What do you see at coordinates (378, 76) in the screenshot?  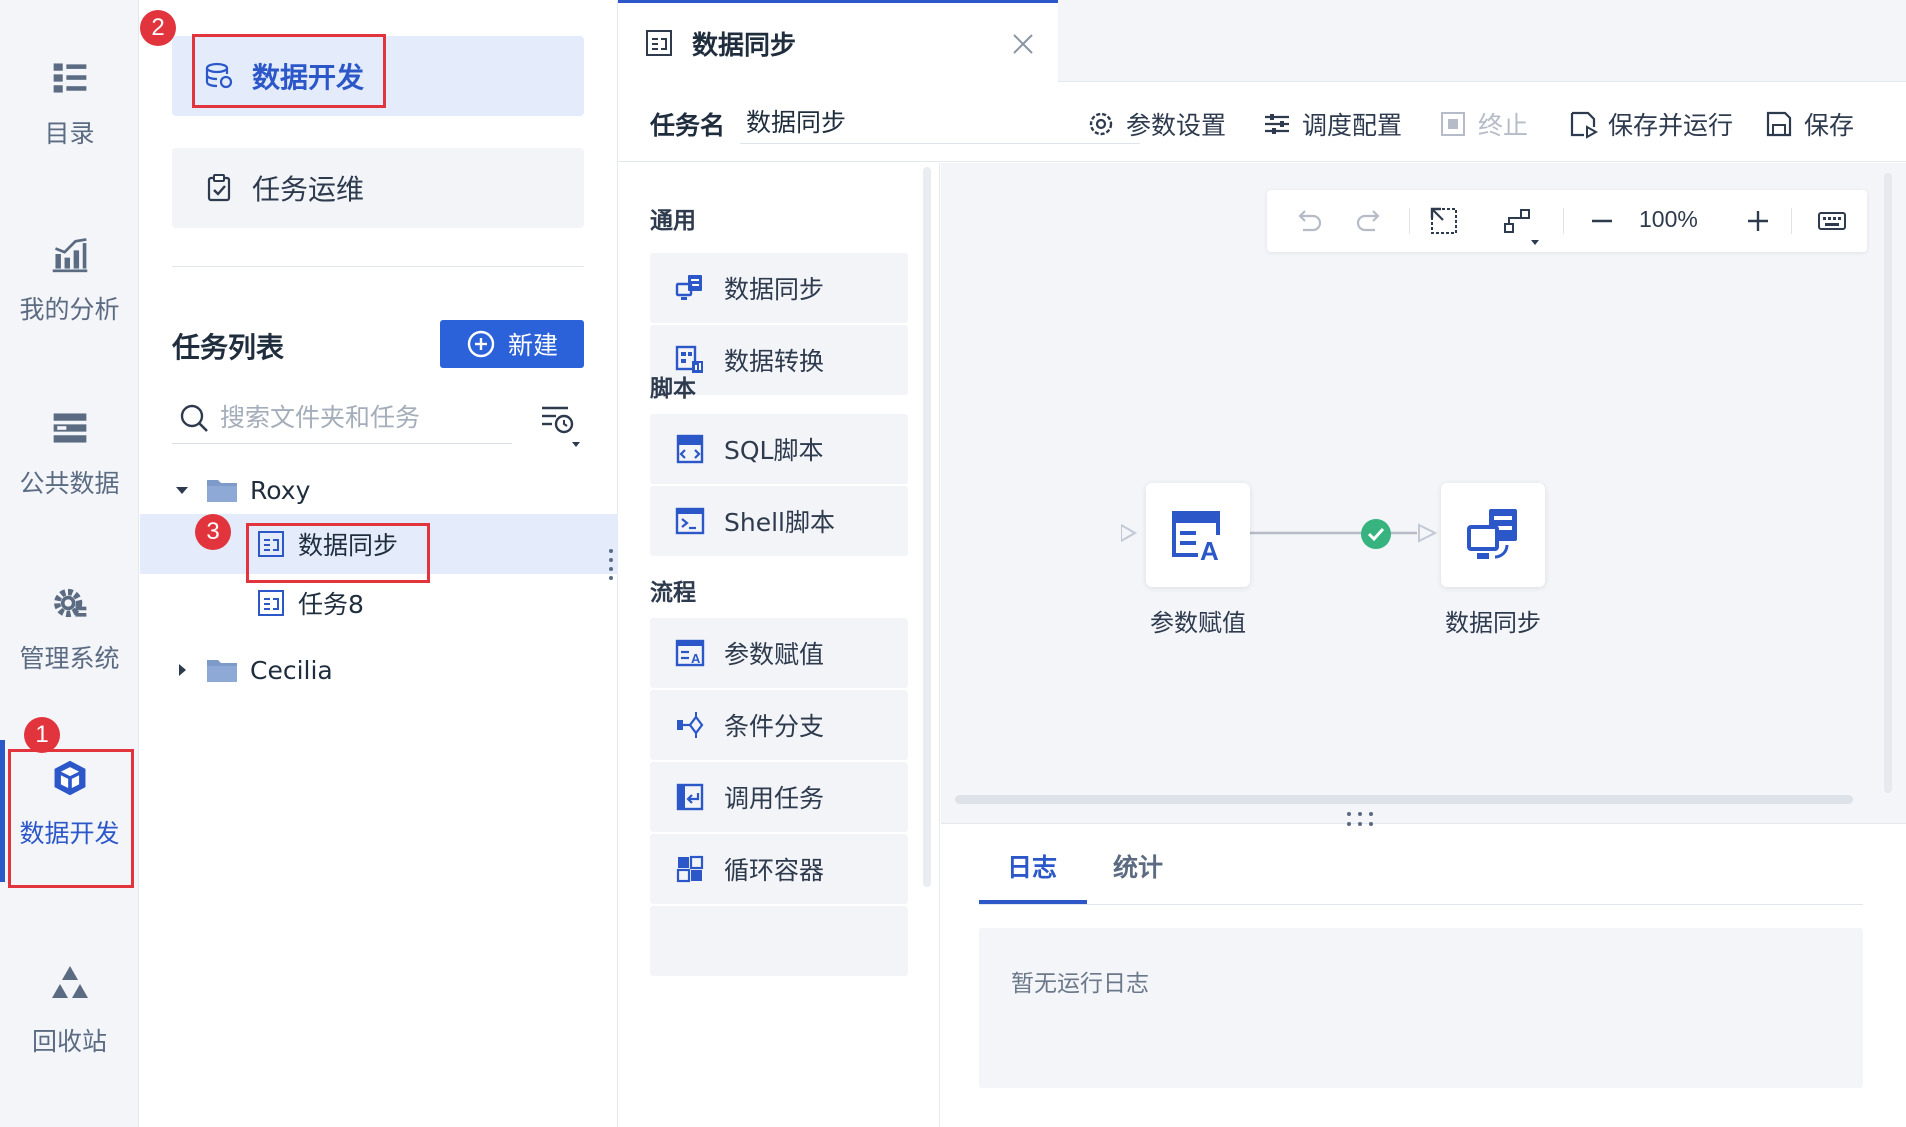 I see `nav-data-dev: 数据开发` at bounding box center [378, 76].